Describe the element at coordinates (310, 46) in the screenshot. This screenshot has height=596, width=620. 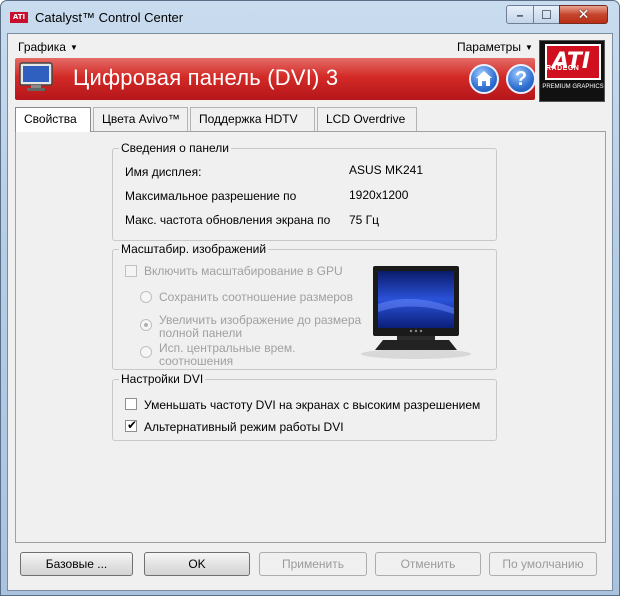
I see `menu-bar: Графика ▼ Параметры ▼` at that location.